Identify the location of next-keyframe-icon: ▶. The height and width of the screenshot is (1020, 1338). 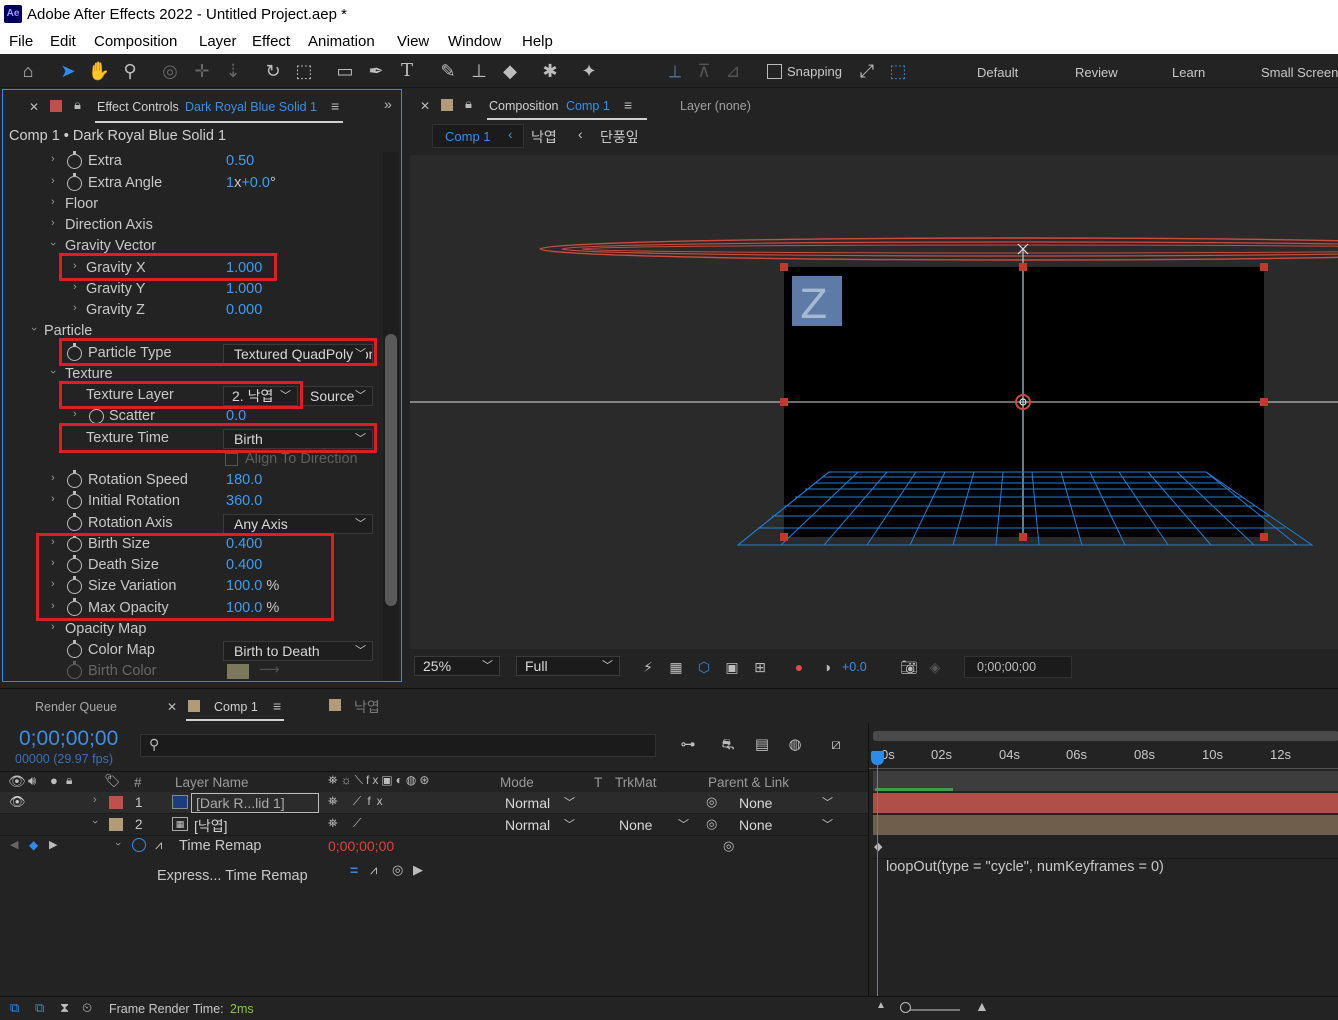
(53, 844).